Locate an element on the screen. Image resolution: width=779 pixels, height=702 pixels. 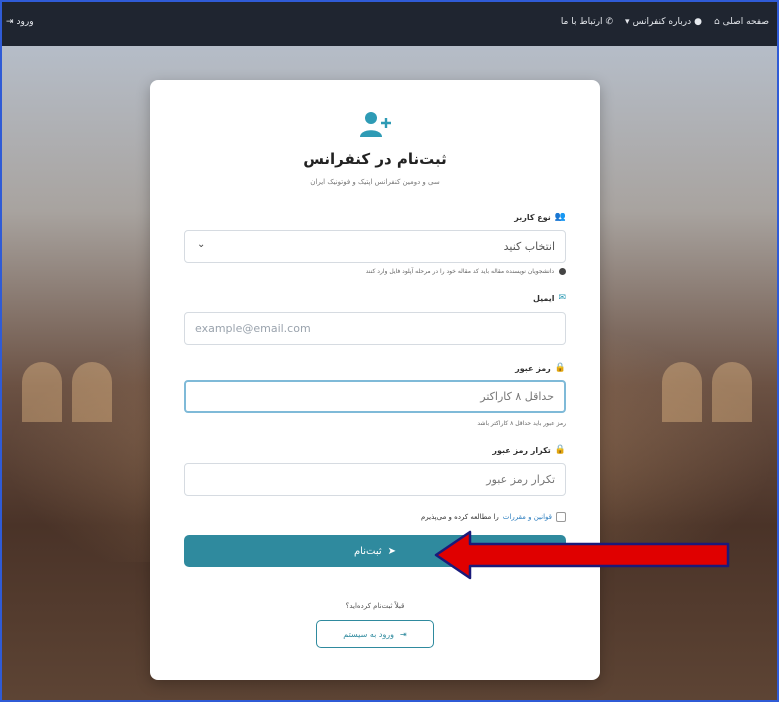
email-label: ✉ ایمیل is located at coordinates (549, 298).